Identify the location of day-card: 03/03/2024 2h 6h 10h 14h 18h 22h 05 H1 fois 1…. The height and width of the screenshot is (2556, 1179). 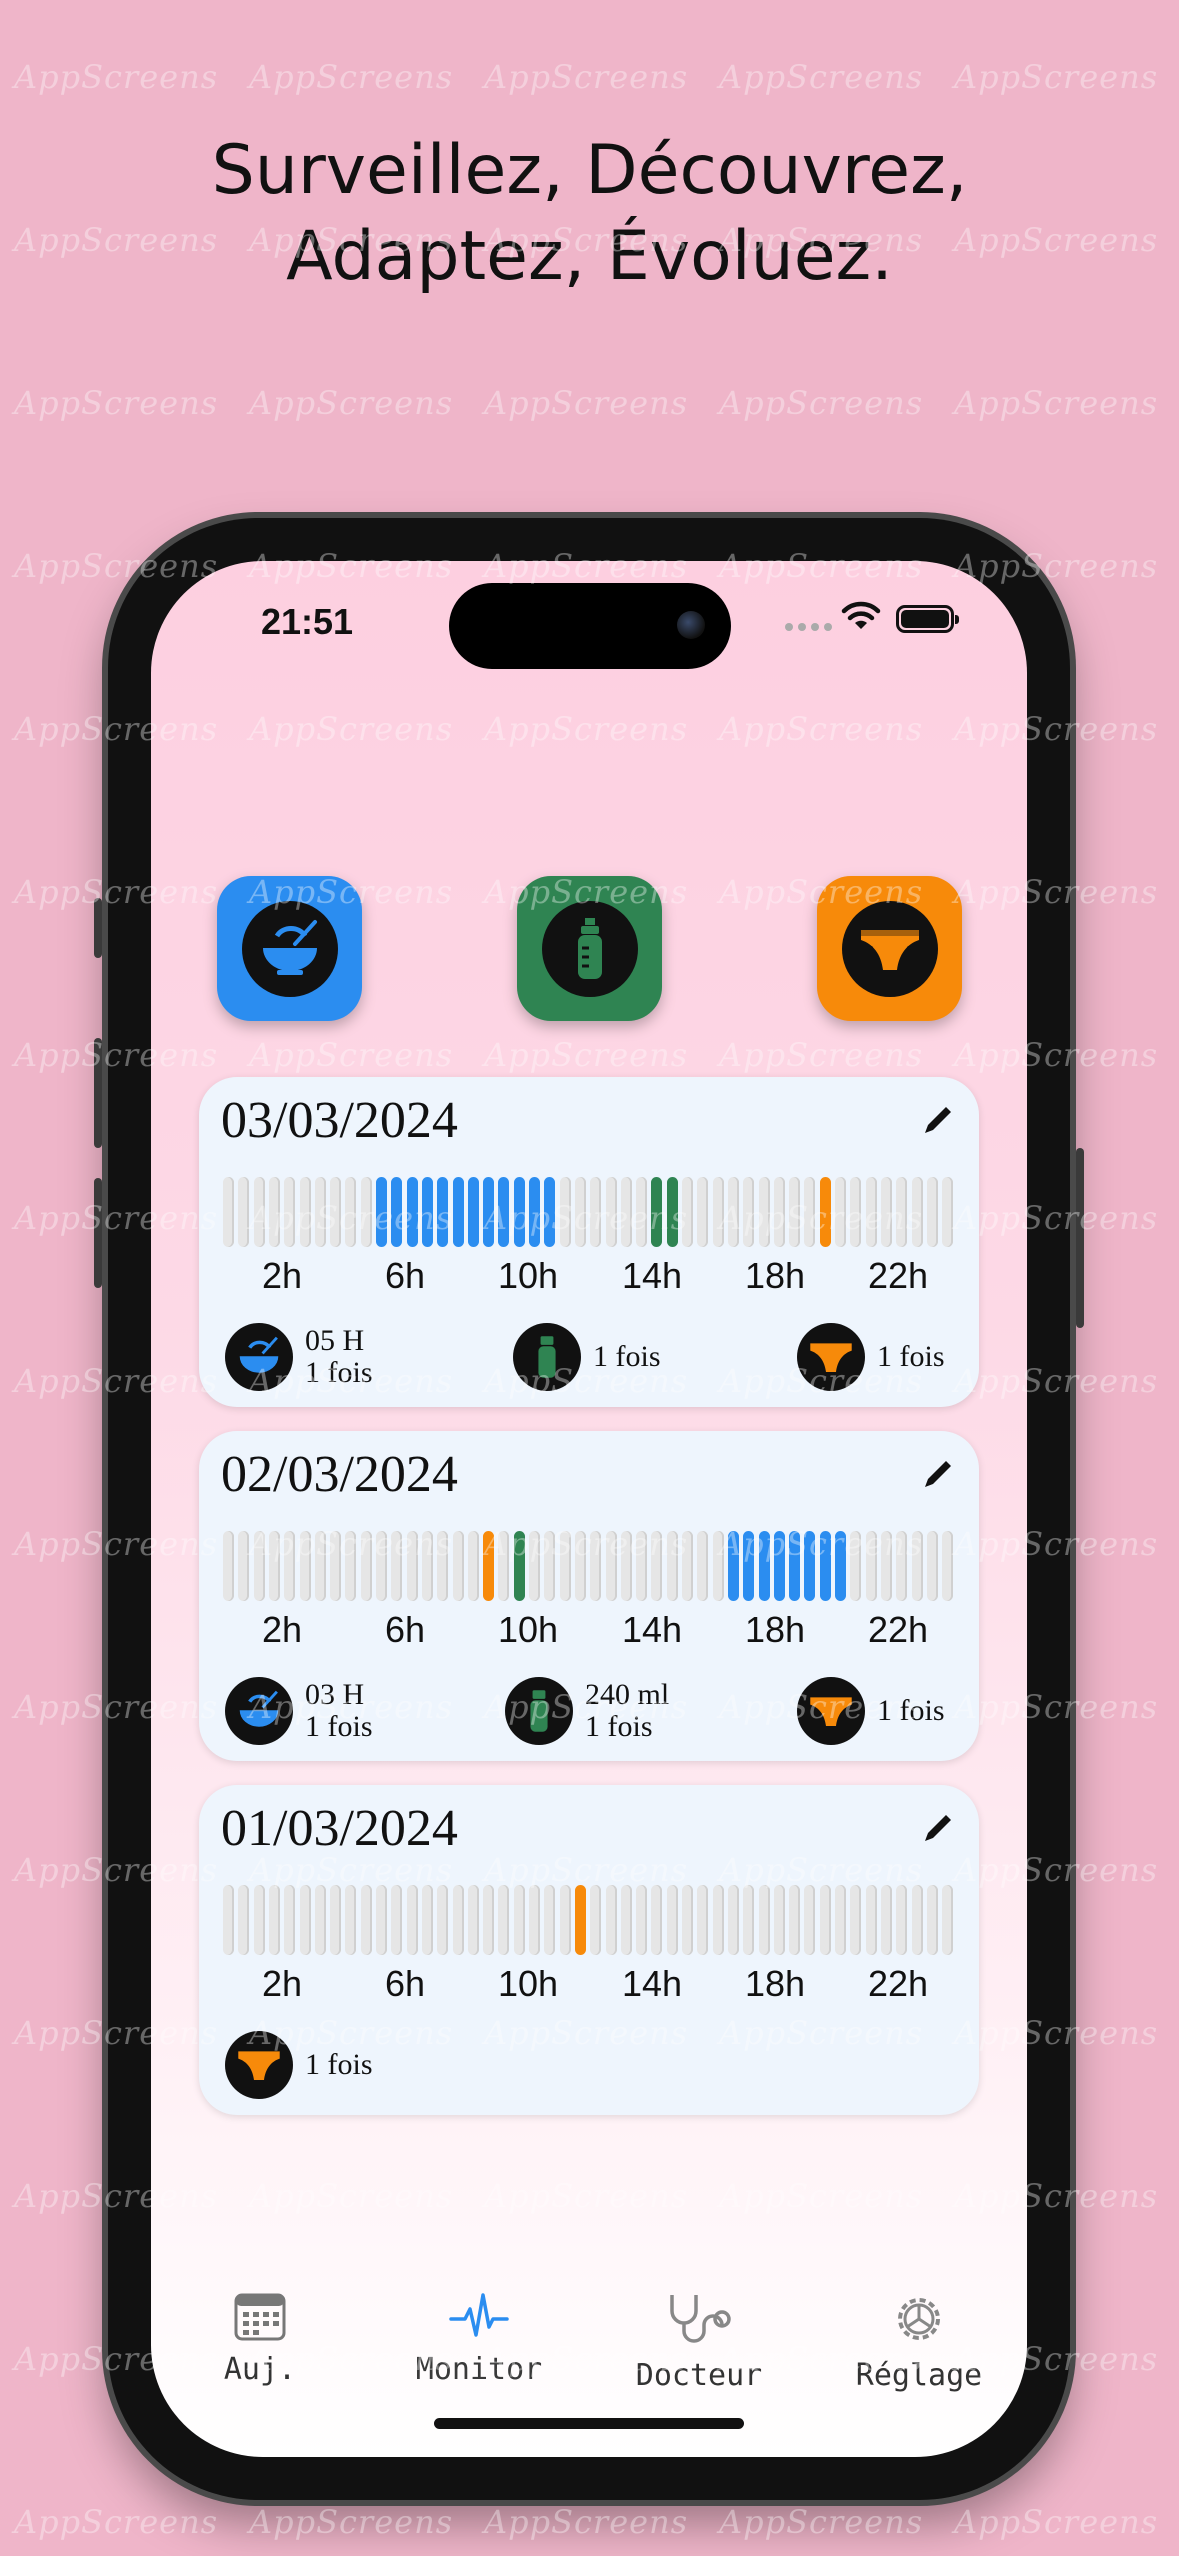
(589, 1242).